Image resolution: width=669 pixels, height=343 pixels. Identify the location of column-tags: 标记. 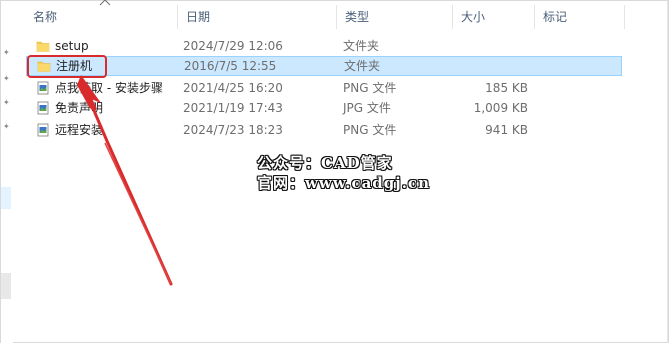
(580, 16).